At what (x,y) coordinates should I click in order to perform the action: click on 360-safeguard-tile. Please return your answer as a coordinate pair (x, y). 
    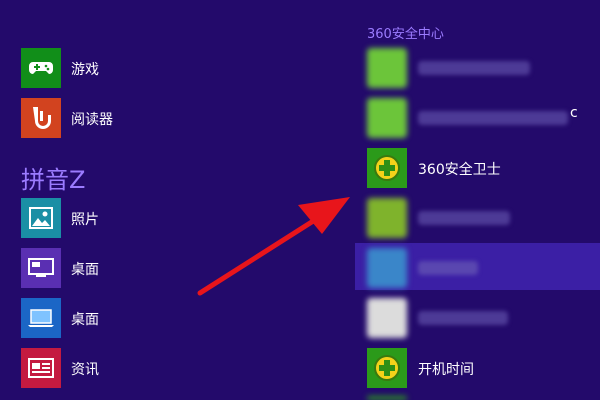
    Looking at the image, I should click on (387, 168).